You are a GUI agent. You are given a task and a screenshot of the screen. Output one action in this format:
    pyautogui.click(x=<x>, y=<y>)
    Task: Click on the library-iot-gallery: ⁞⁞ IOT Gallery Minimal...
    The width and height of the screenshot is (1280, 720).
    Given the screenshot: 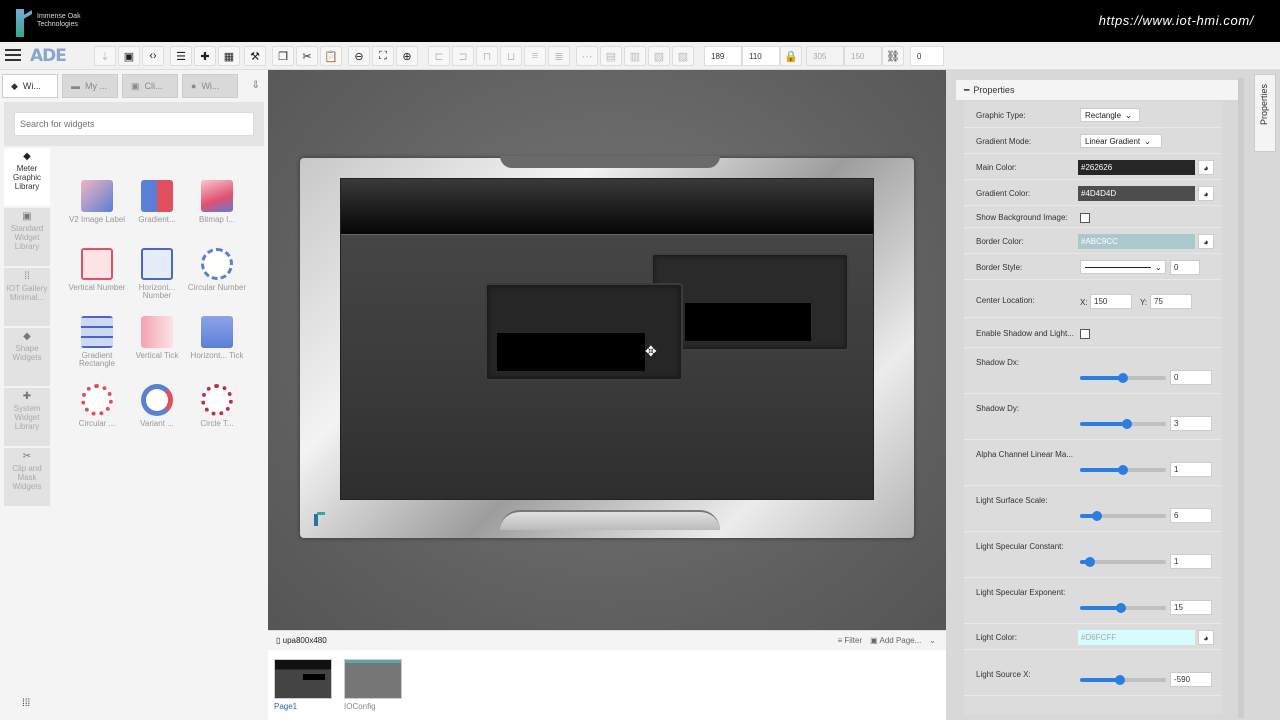 What is the action you would take?
    pyautogui.click(x=27, y=297)
    